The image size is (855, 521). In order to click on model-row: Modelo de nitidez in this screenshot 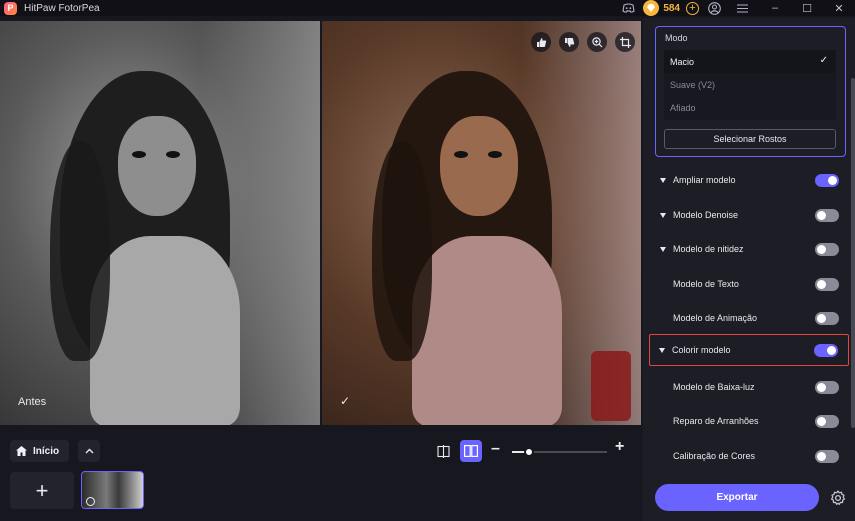, I will do `click(750, 249)`.